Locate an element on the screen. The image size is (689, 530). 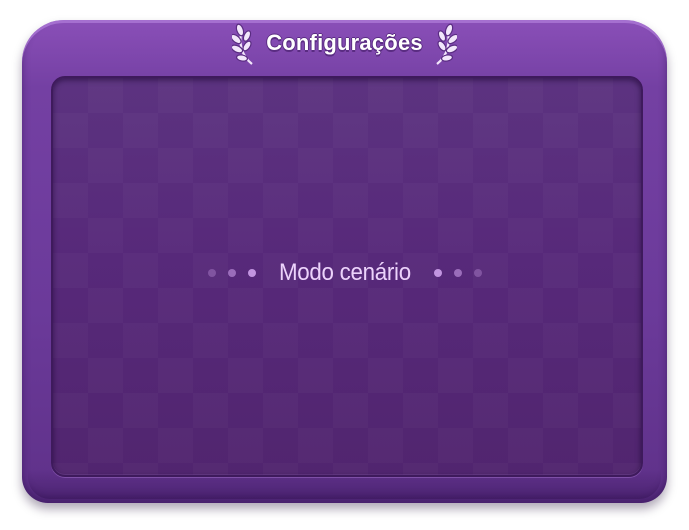
dialog-header: Configurações is located at coordinates (344, 43).